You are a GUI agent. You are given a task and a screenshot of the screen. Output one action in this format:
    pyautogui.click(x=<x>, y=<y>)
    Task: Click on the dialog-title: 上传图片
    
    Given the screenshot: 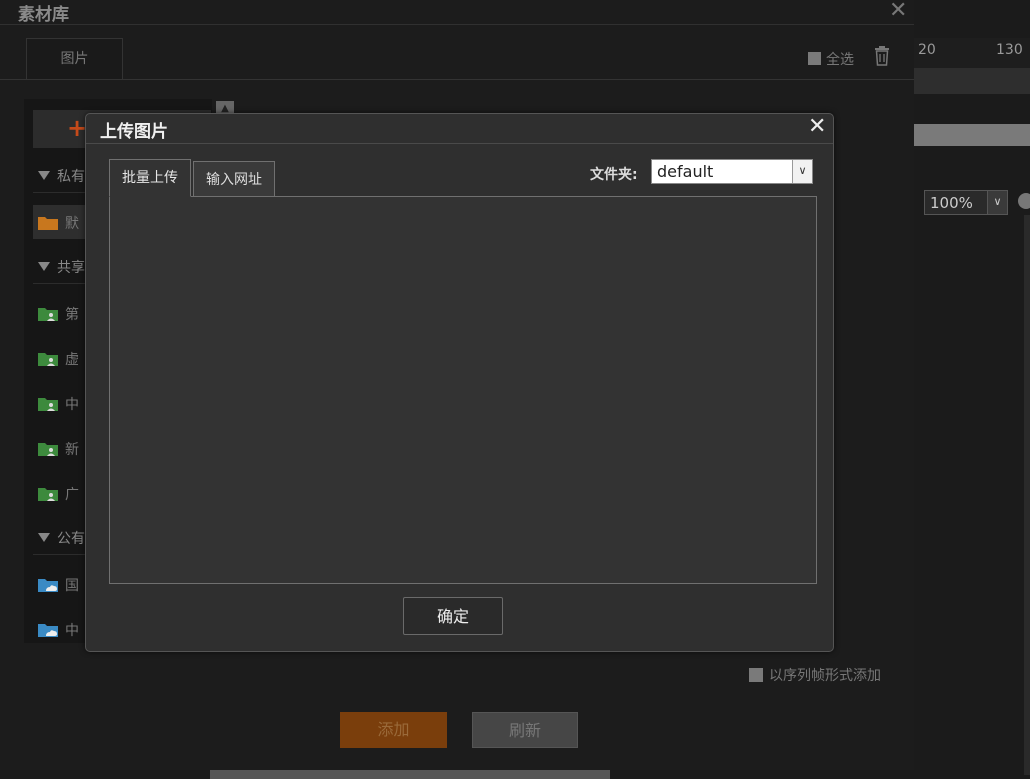 What is the action you would take?
    pyautogui.click(x=134, y=132)
    